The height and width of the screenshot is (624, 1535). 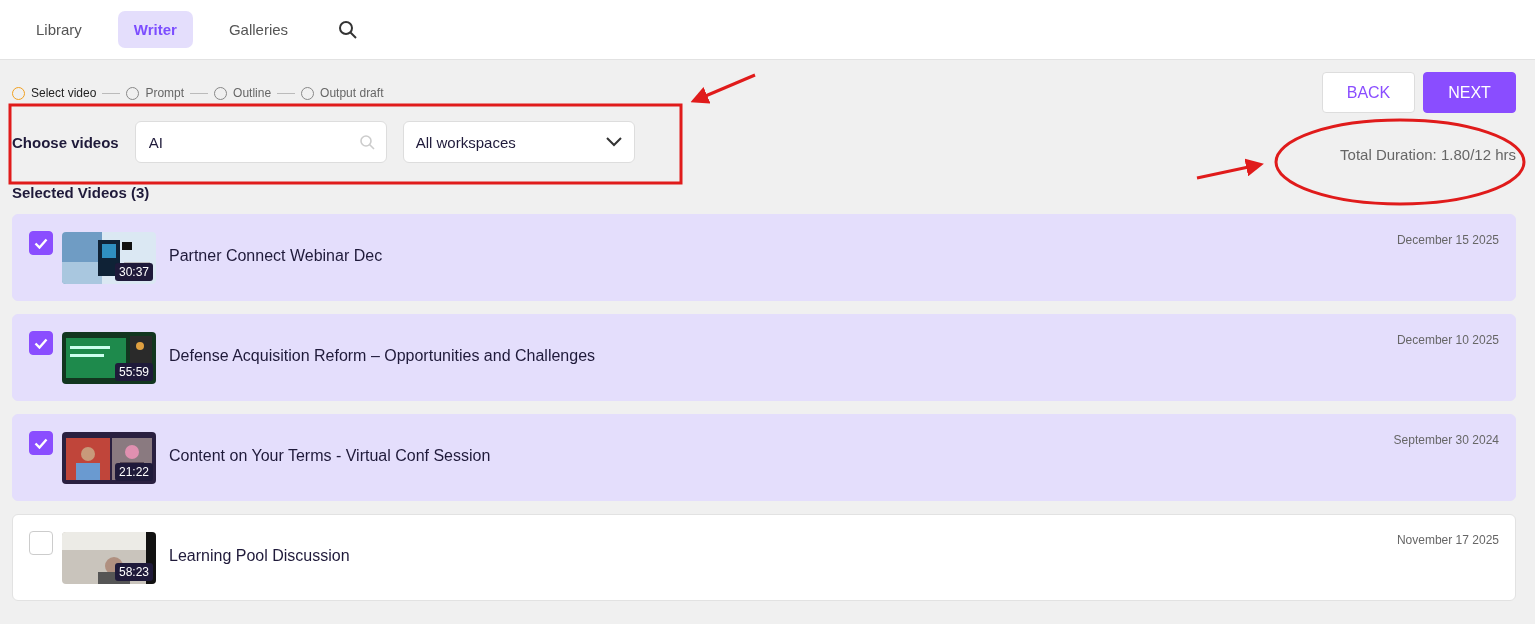 What do you see at coordinates (1469, 92) in the screenshot?
I see `next-button: NEXT` at bounding box center [1469, 92].